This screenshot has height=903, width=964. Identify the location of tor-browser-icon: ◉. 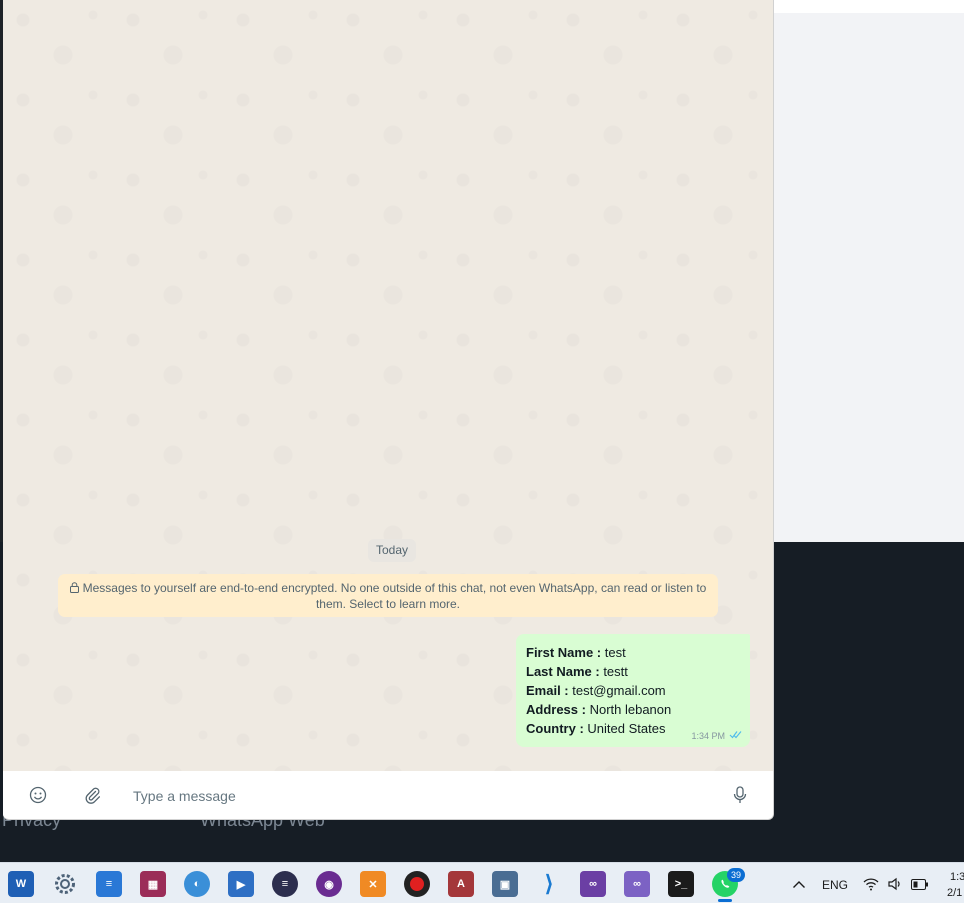
(329, 884).